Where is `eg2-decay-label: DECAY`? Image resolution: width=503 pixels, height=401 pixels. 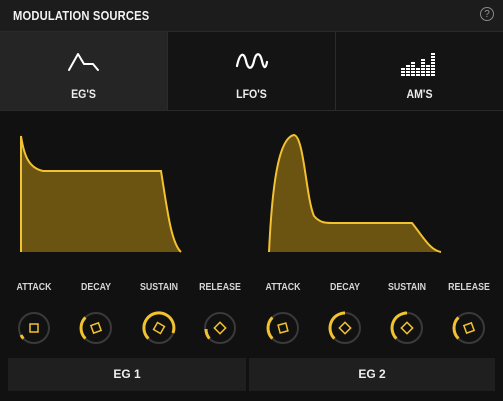 eg2-decay-label: DECAY is located at coordinates (345, 287).